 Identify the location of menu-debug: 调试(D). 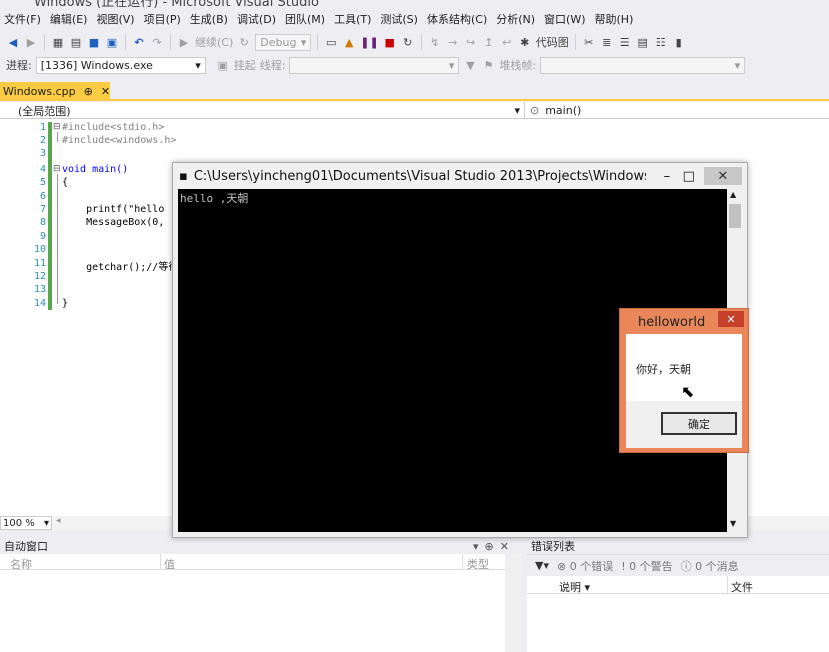
(261, 19).